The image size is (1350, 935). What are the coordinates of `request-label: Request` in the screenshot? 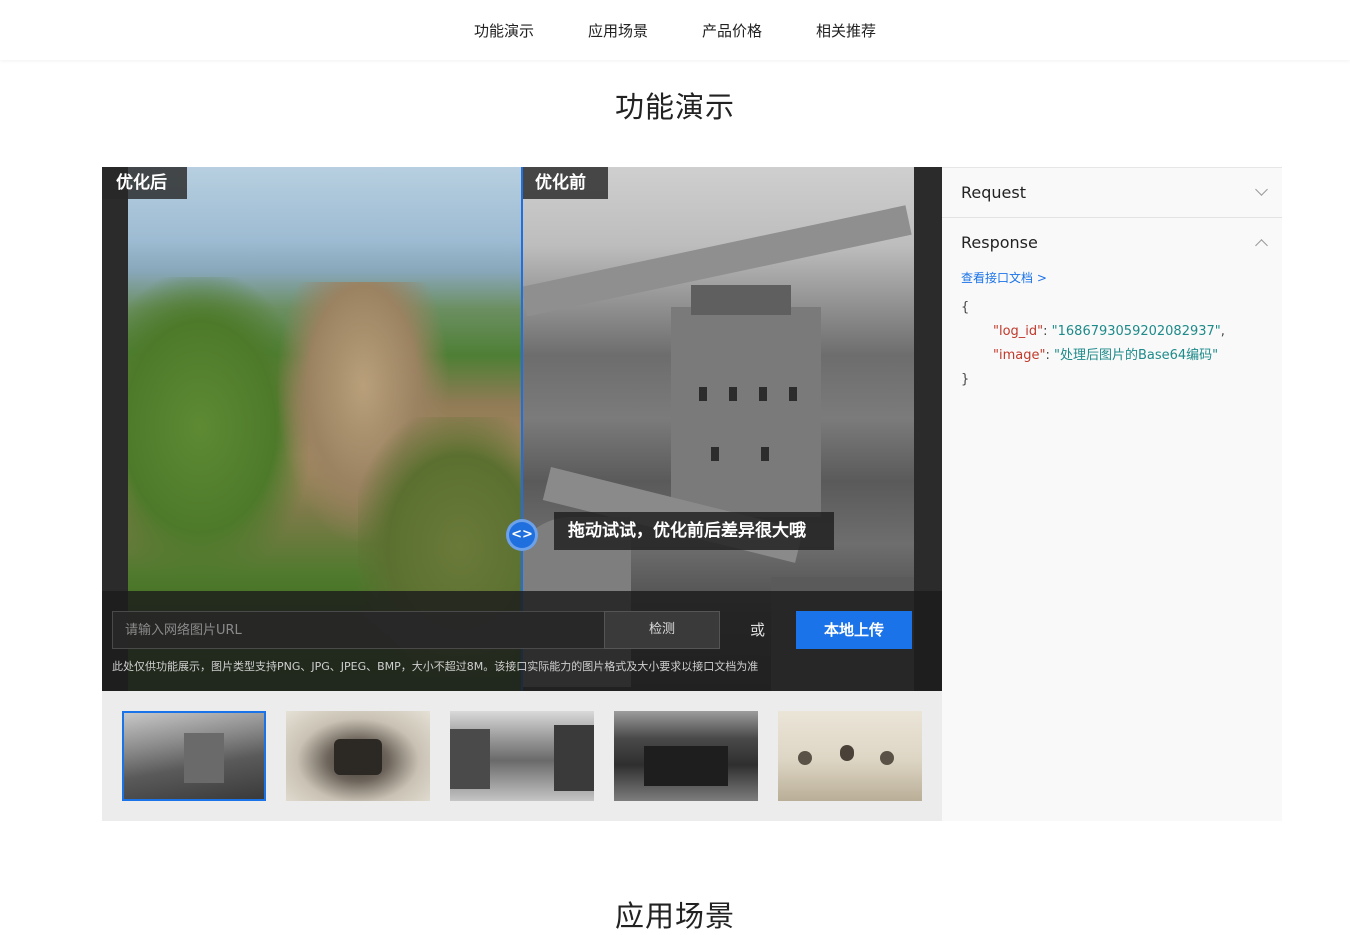 It's located at (993, 192).